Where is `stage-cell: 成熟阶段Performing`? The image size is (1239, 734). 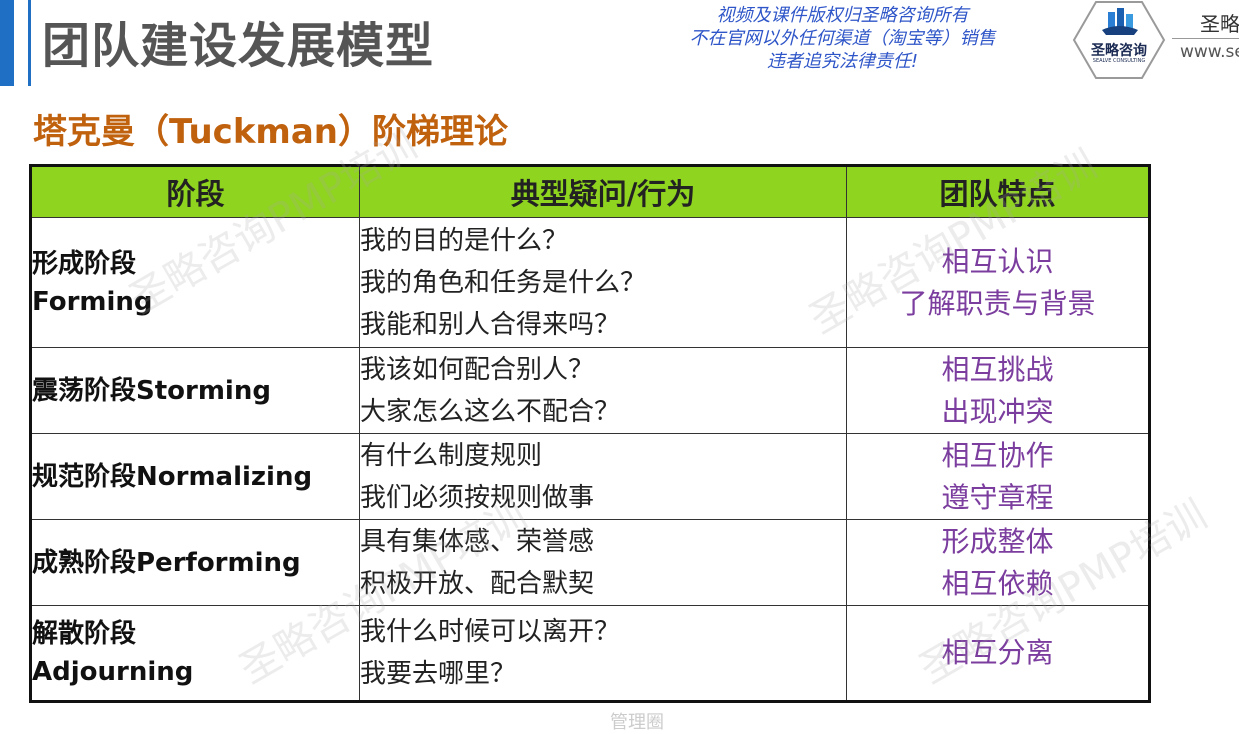
stage-cell: 成熟阶段Performing is located at coordinates (195, 562).